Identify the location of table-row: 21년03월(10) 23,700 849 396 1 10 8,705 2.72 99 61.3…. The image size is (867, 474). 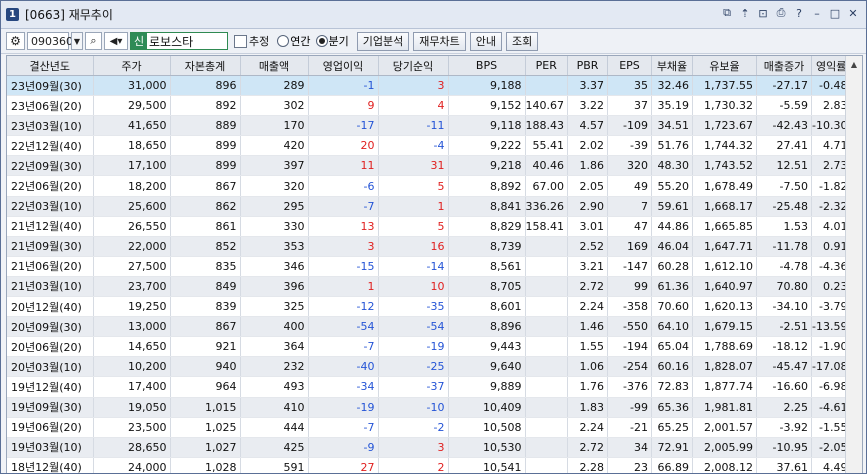
(429, 287).